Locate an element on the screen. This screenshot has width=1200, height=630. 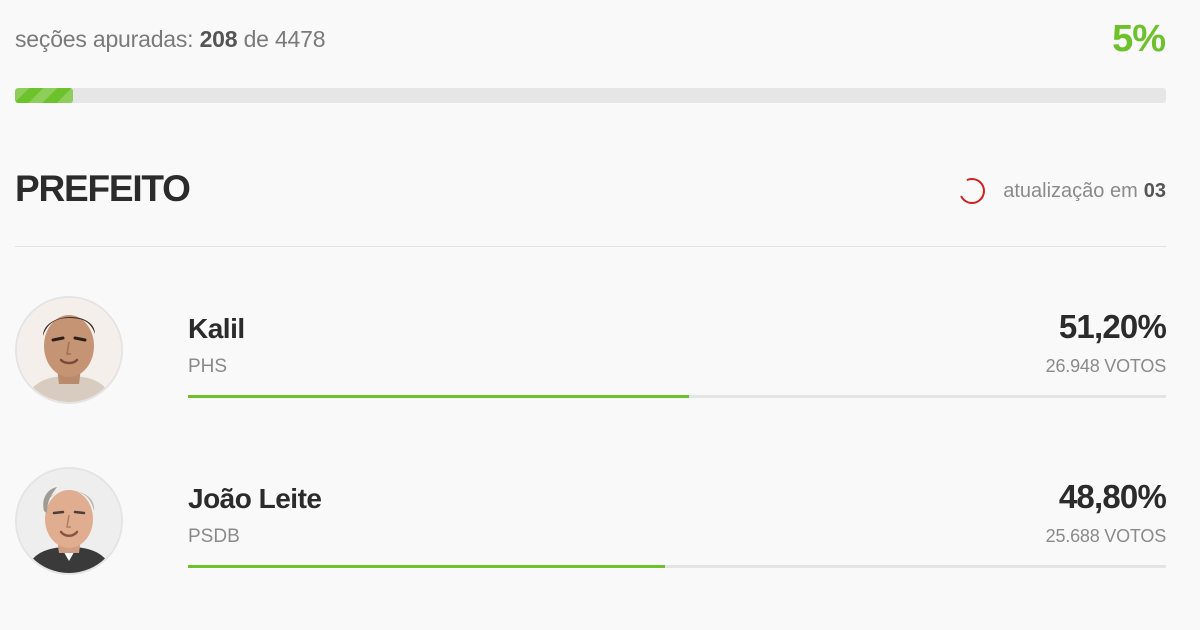
refresh-countdown: 03 is located at coordinates (1154, 190).